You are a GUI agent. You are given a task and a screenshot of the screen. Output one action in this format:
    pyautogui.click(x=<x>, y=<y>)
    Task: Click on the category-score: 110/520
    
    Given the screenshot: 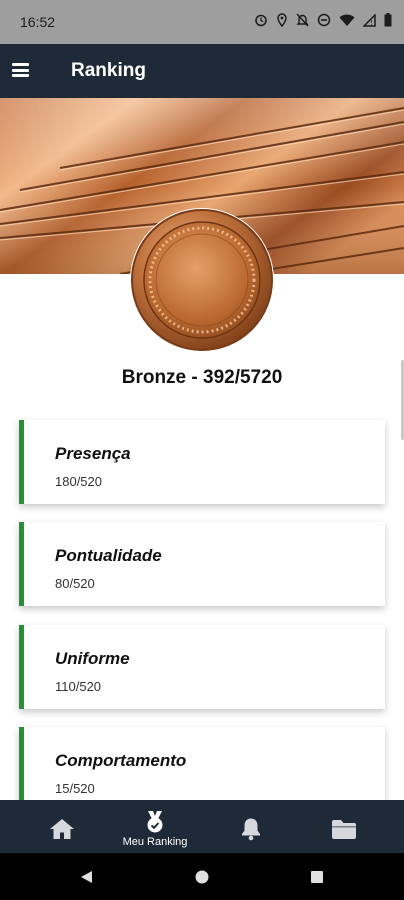 What is the action you would take?
    pyautogui.click(x=78, y=686)
    